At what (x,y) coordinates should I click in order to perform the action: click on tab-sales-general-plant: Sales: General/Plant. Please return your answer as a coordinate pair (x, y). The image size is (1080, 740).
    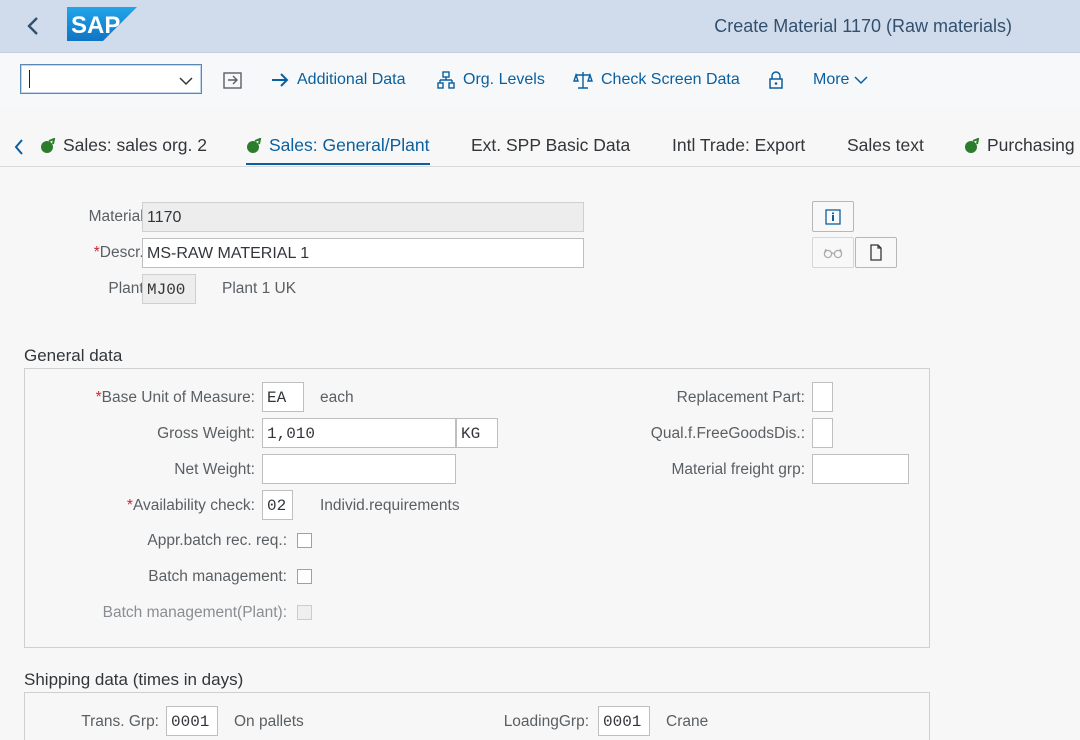
    Looking at the image, I should click on (338, 150).